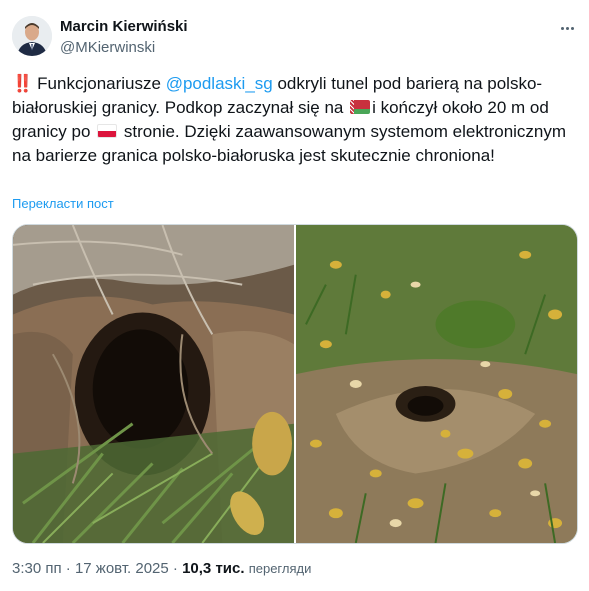 This screenshot has height=591, width=589. I want to click on author-name: Marcin Kierwiński, so click(124, 26).